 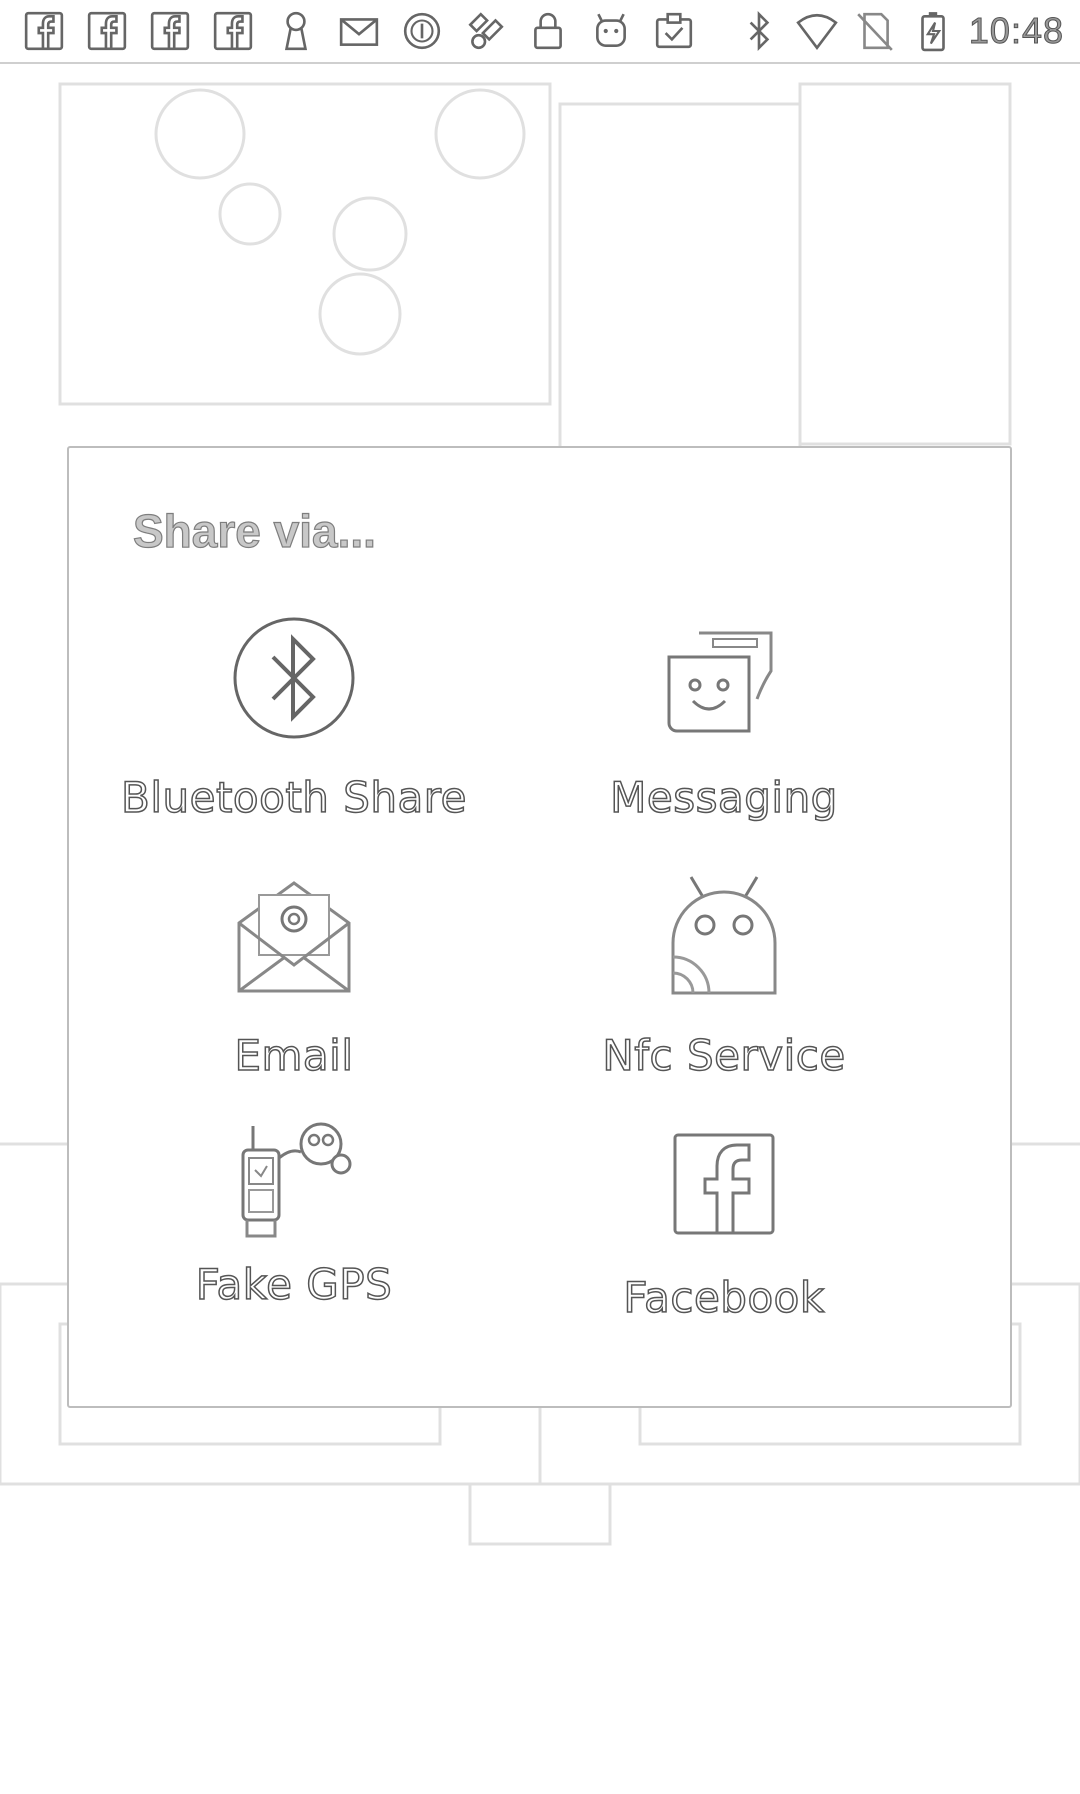 What do you see at coordinates (933, 31) in the screenshot?
I see `battery-charging-icon` at bounding box center [933, 31].